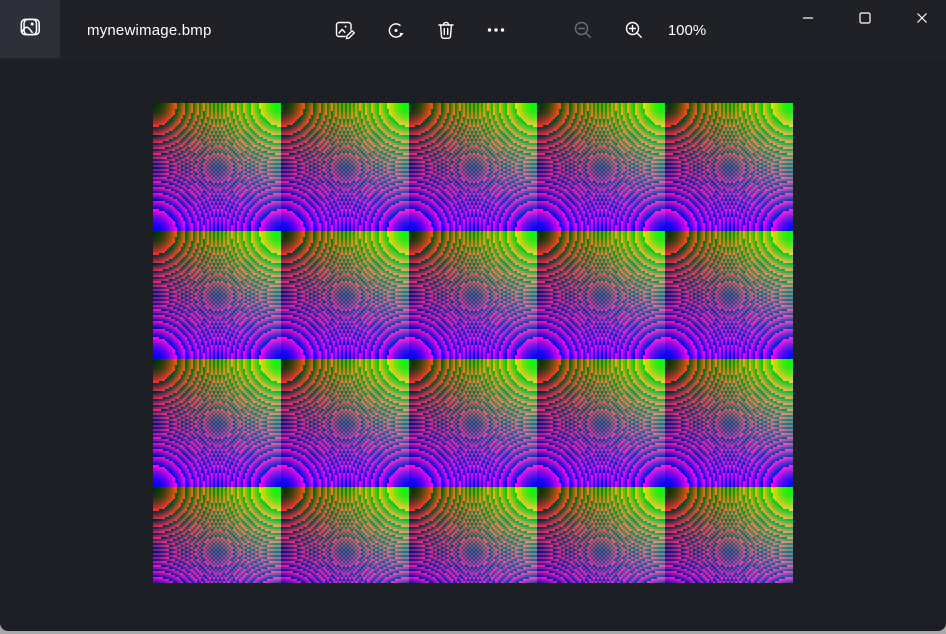 This screenshot has height=634, width=946. I want to click on zoom-in-button, so click(634, 30).